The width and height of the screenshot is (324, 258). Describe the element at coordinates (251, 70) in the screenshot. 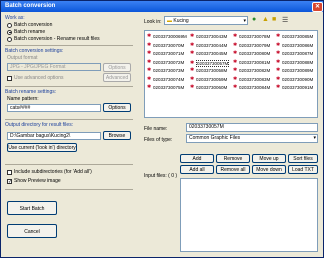

I see `file-item: ✱ 02033730082M` at that location.